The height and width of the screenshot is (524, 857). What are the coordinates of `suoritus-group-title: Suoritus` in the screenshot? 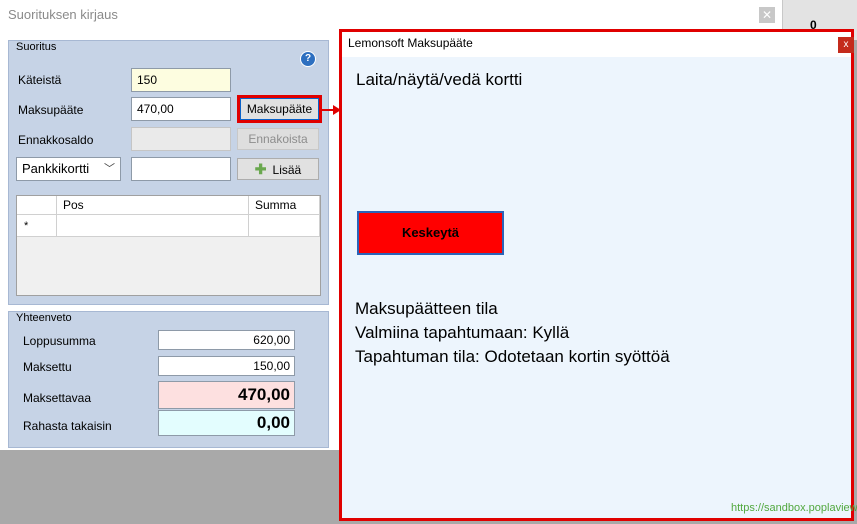 It's located at (36, 47).